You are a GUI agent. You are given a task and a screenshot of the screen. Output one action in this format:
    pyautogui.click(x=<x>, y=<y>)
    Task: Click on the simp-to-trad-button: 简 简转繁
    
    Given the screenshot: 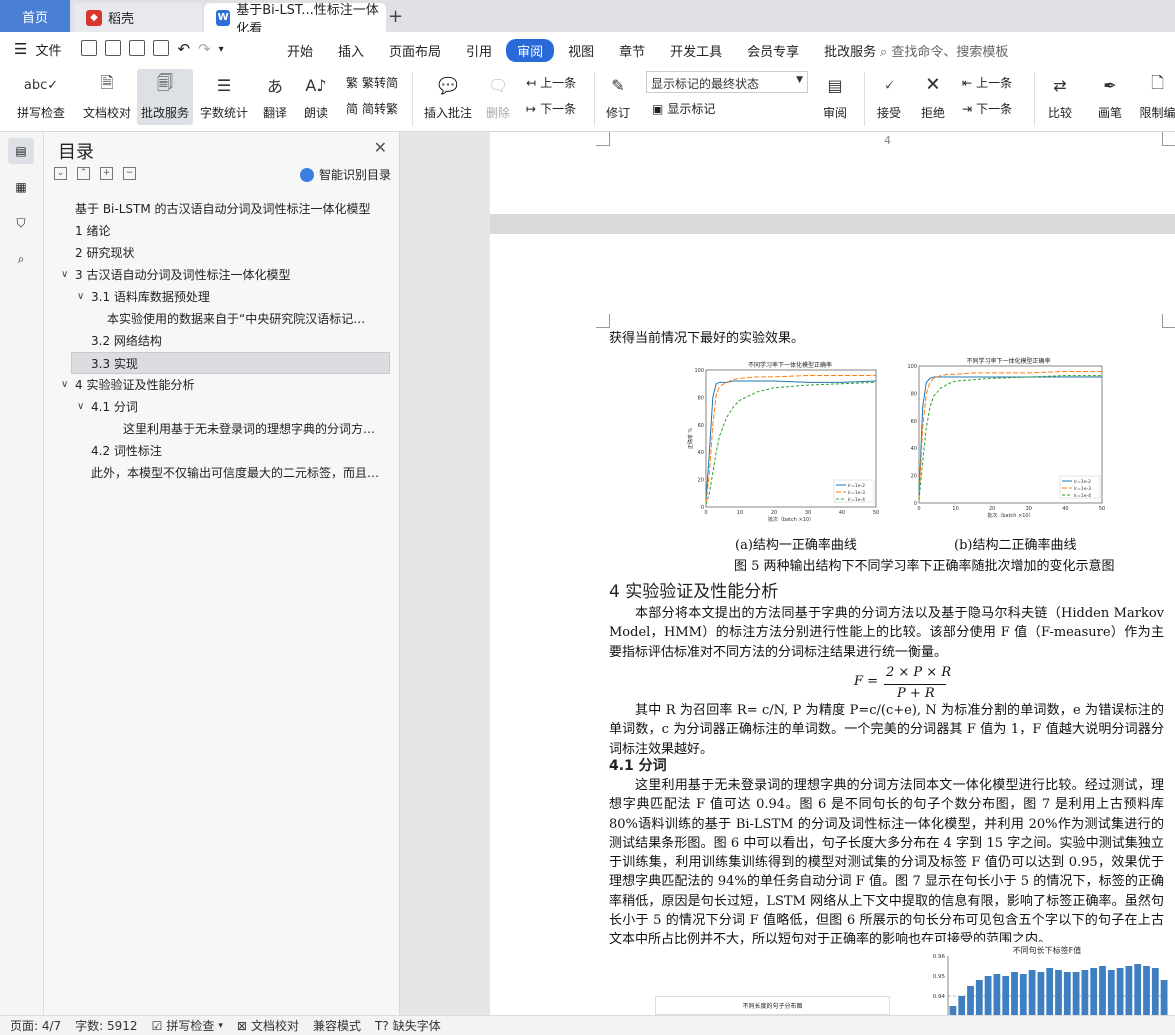 What is the action you would take?
    pyautogui.click(x=372, y=108)
    